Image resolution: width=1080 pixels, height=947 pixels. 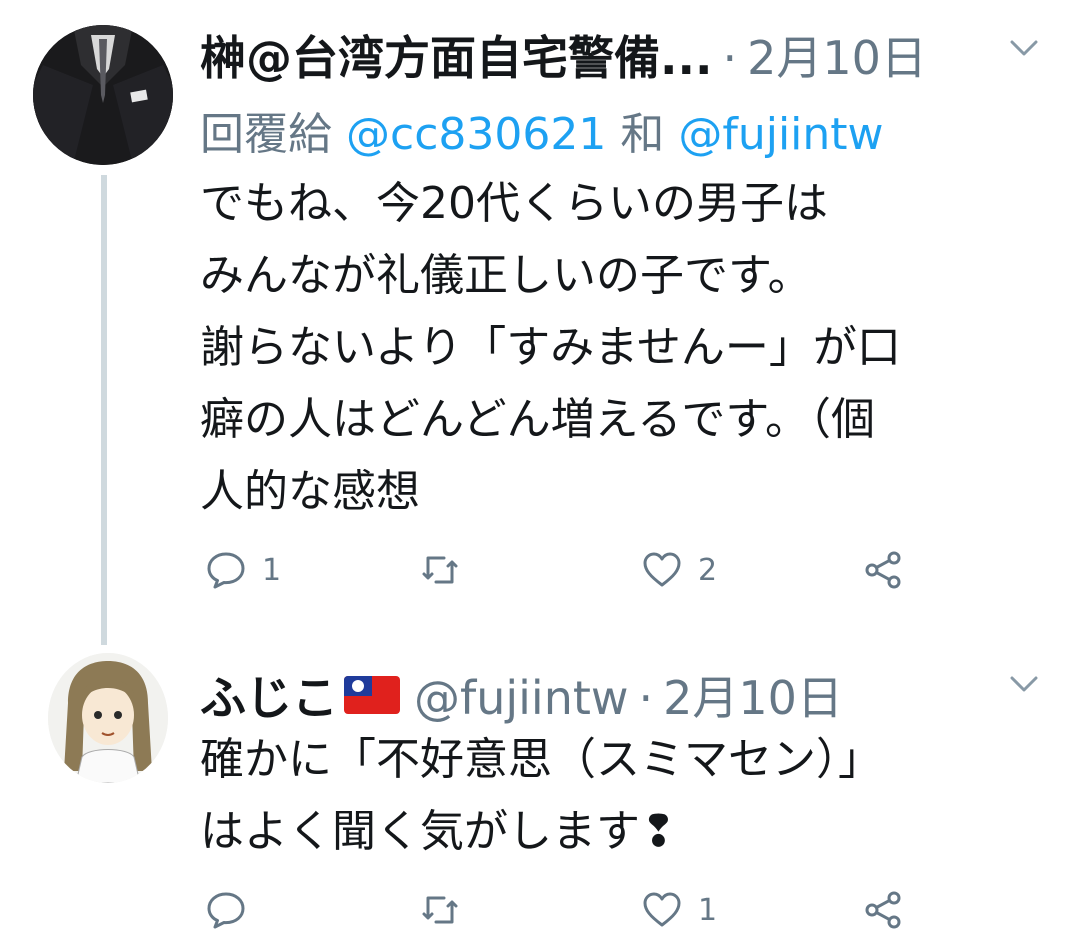 I want to click on like-button: 1, so click(x=678, y=910).